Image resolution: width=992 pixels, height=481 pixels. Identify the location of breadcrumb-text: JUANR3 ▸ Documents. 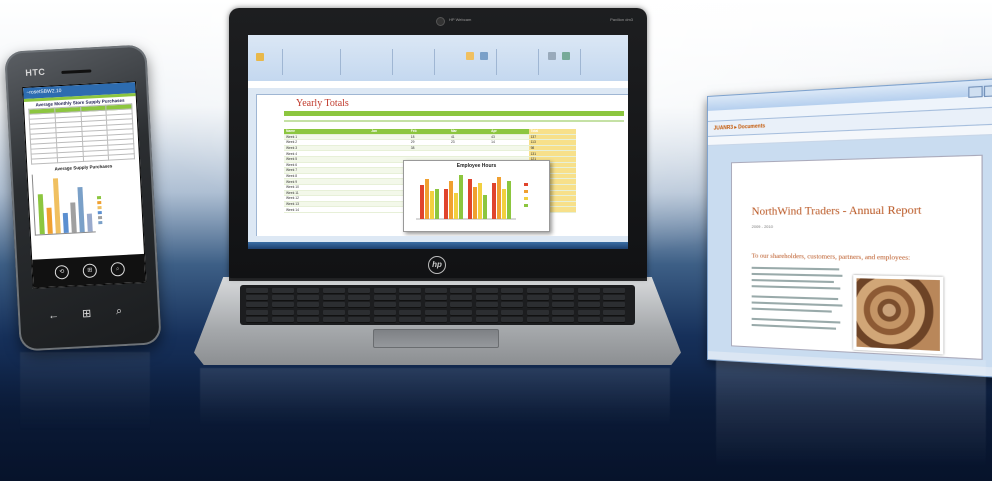
(739, 127).